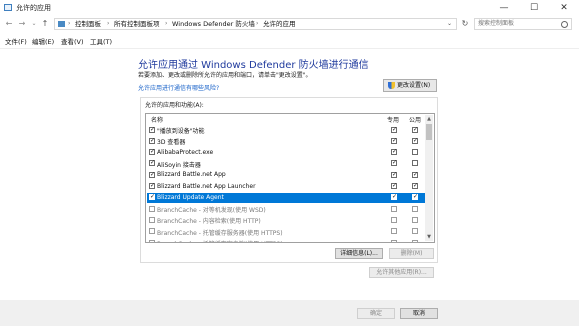 This screenshot has width=579, height=326. What do you see at coordinates (45, 24) in the screenshot?
I see `up-arrow-icon: ↑` at bounding box center [45, 24].